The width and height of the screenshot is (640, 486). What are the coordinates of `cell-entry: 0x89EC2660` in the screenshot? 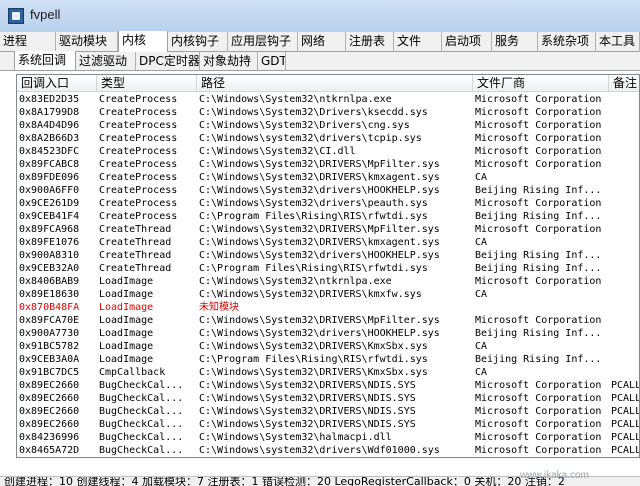 It's located at (49, 411).